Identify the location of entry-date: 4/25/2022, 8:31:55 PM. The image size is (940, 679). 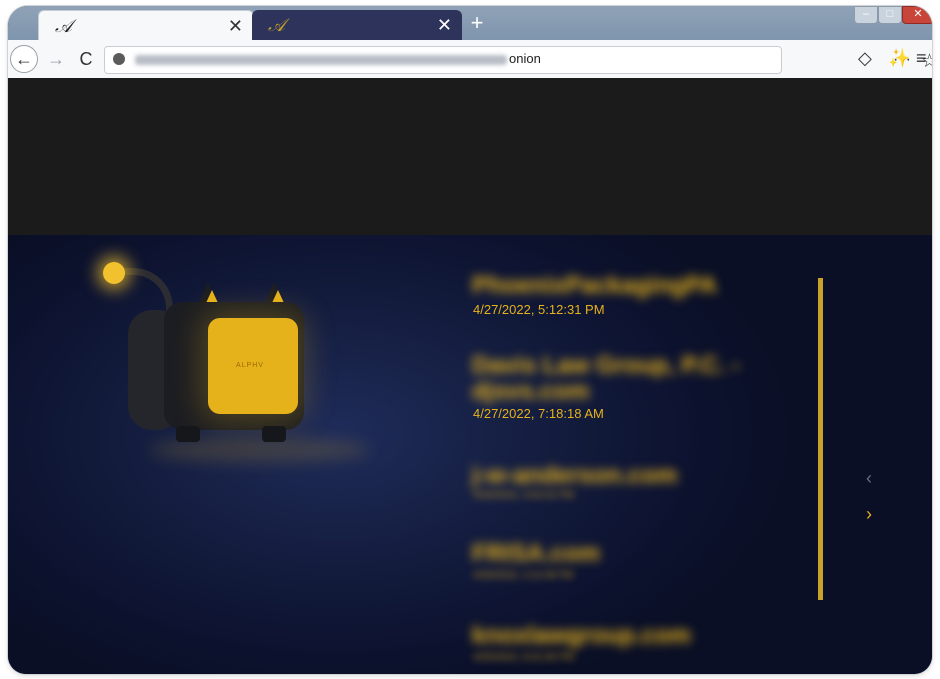
(524, 657).